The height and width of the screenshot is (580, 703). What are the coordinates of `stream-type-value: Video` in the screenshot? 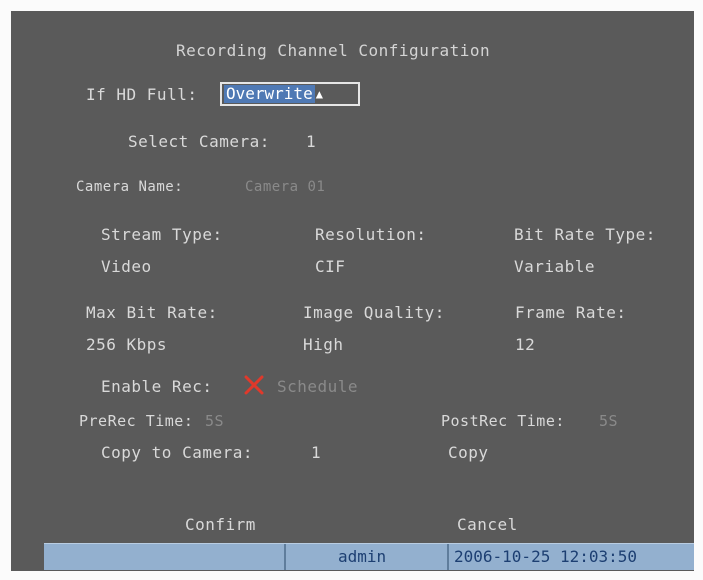 It's located at (126, 267).